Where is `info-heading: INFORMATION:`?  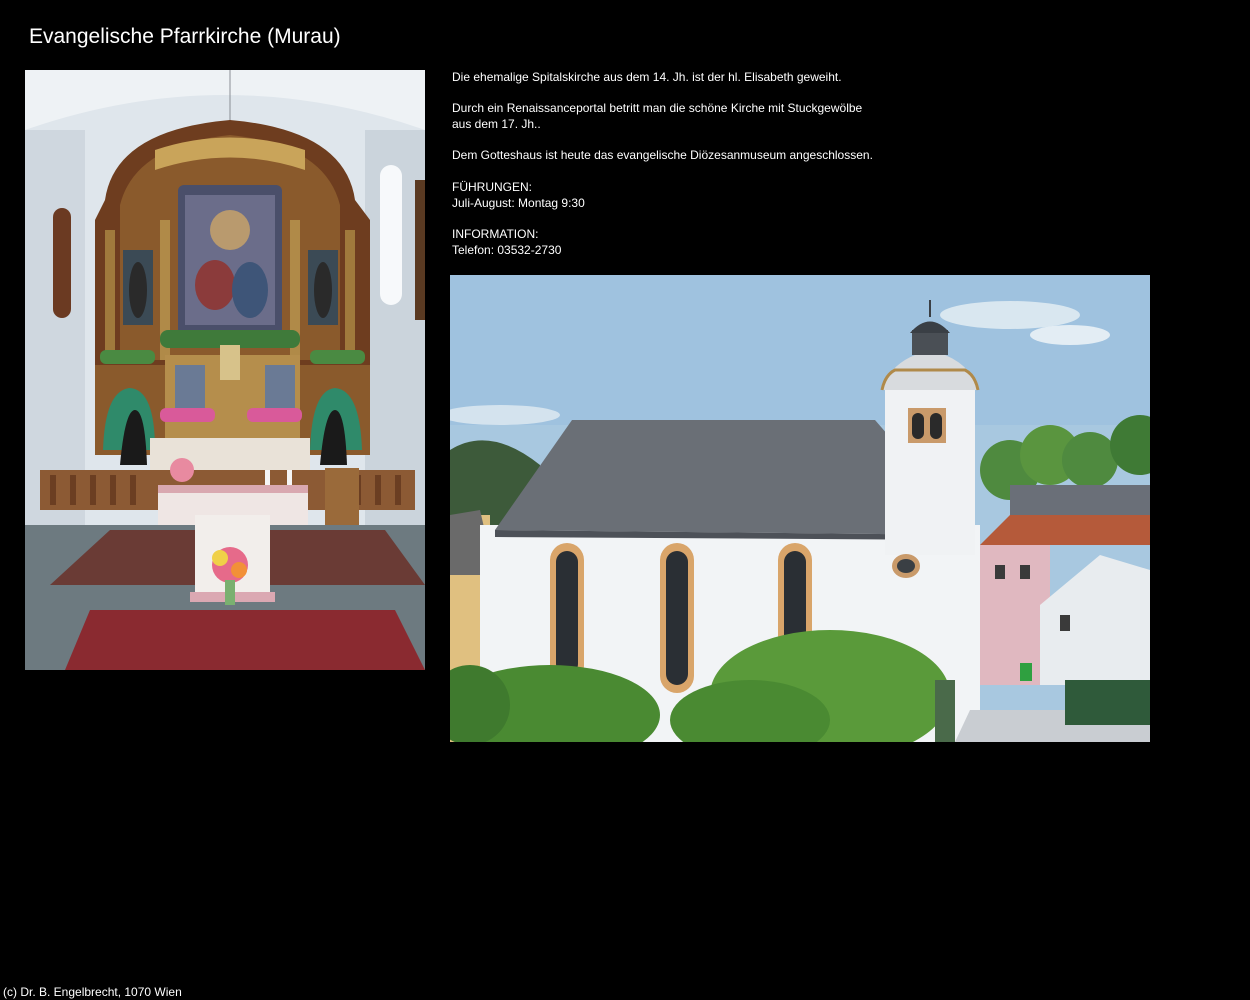 info-heading: INFORMATION: is located at coordinates (495, 233).